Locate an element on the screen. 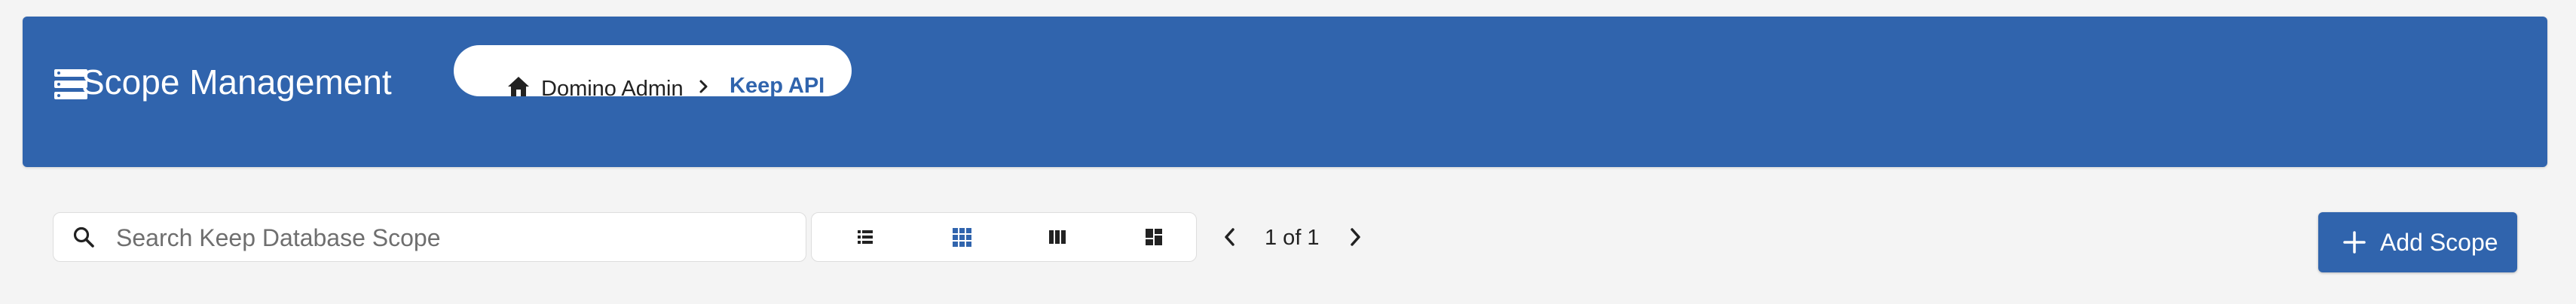  list-view-icon is located at coordinates (865, 237).